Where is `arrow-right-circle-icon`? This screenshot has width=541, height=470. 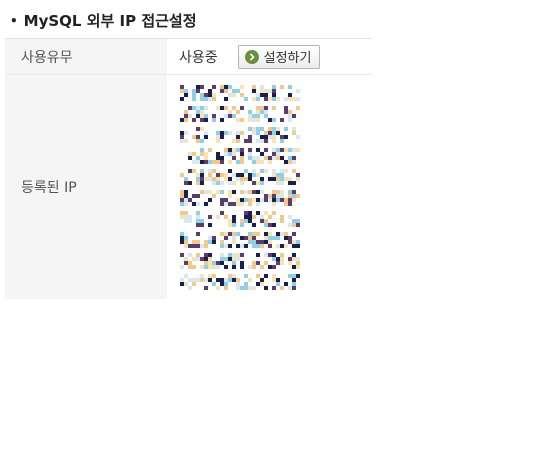 arrow-right-circle-icon is located at coordinates (251, 56).